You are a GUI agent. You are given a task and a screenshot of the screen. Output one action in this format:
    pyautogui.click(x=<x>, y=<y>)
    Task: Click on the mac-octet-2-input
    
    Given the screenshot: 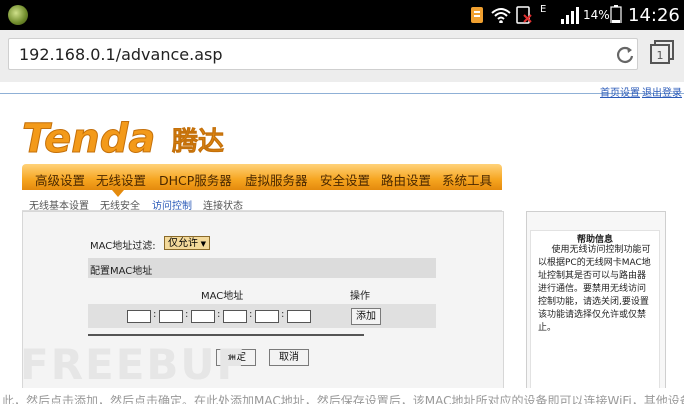 What is the action you would take?
    pyautogui.click(x=171, y=316)
    